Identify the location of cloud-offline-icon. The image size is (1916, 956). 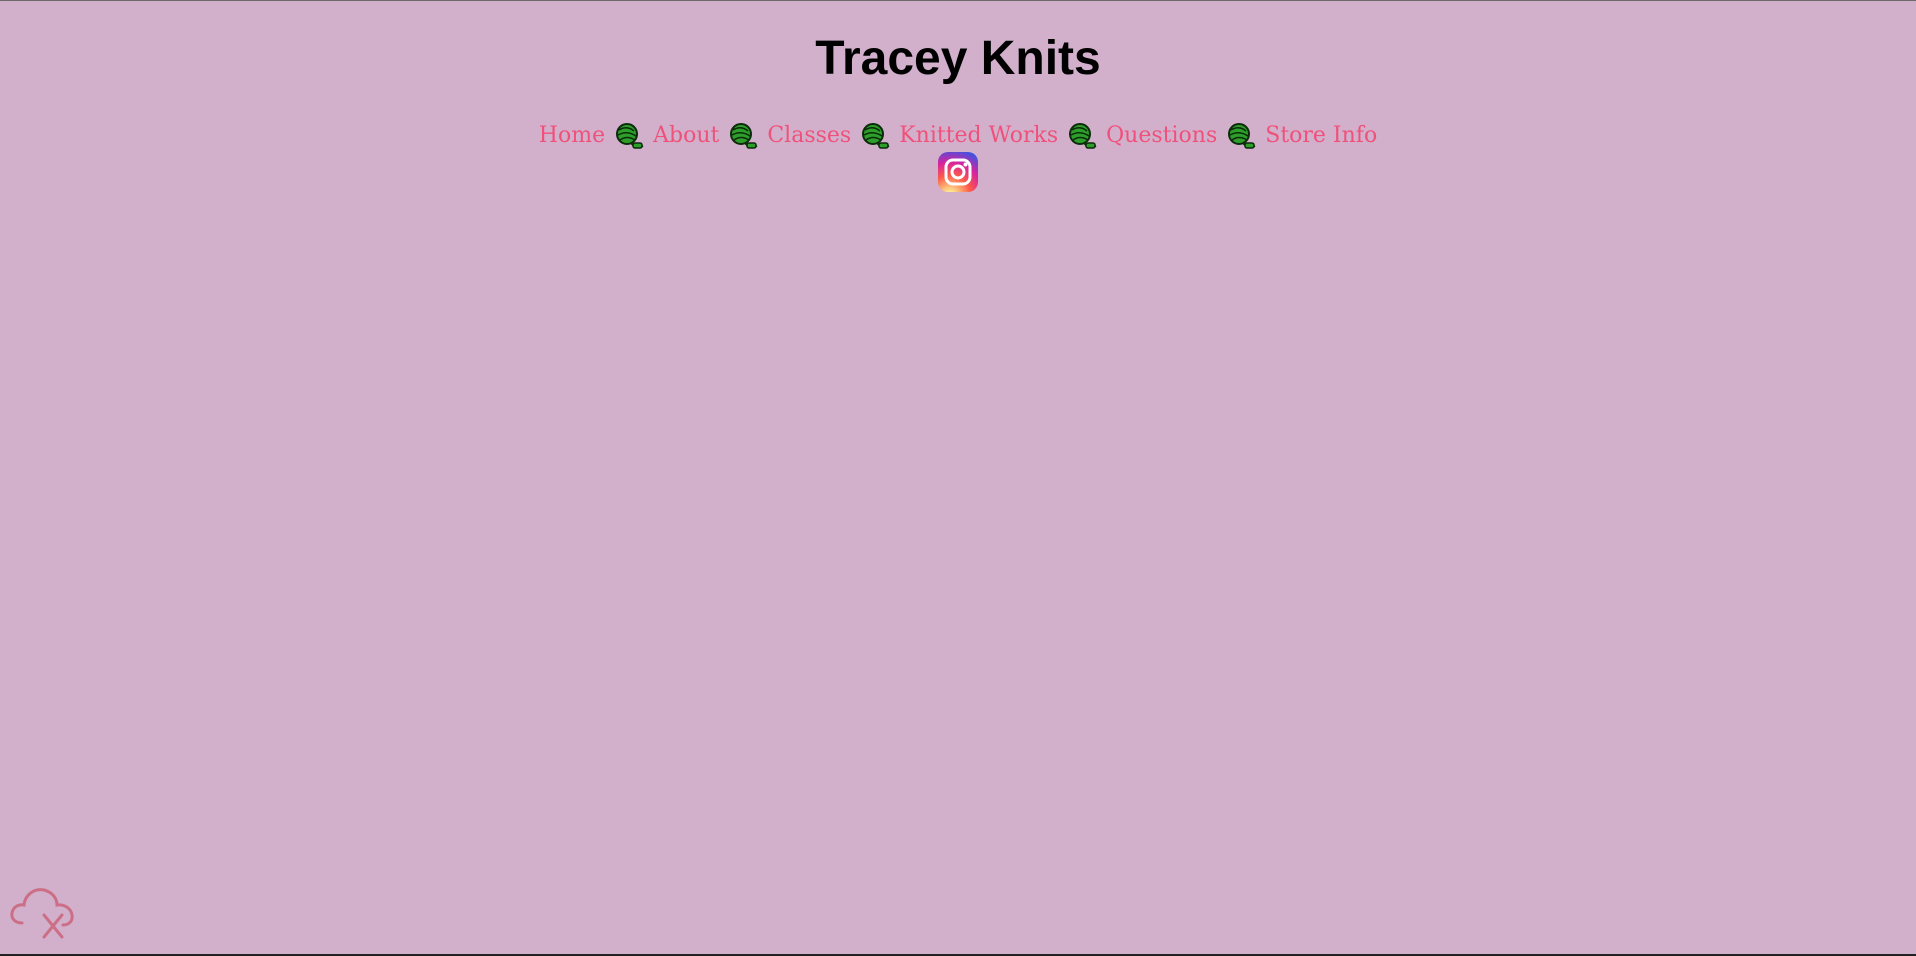
(42, 910).